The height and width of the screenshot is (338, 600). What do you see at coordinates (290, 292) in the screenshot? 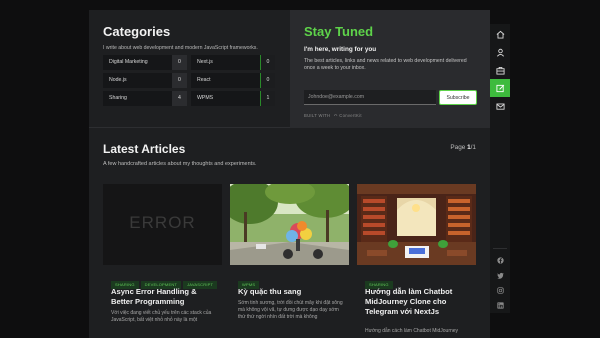
I see `article-title: Kỳ quặc thu sang` at bounding box center [290, 292].